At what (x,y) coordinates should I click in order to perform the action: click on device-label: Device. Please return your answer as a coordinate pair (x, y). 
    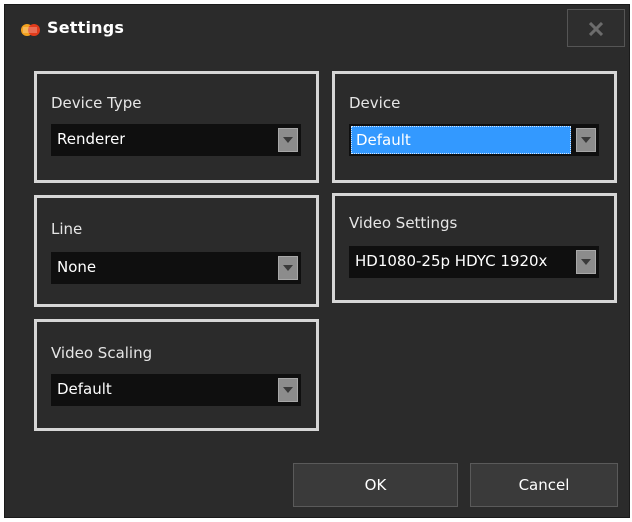
    Looking at the image, I should click on (375, 103).